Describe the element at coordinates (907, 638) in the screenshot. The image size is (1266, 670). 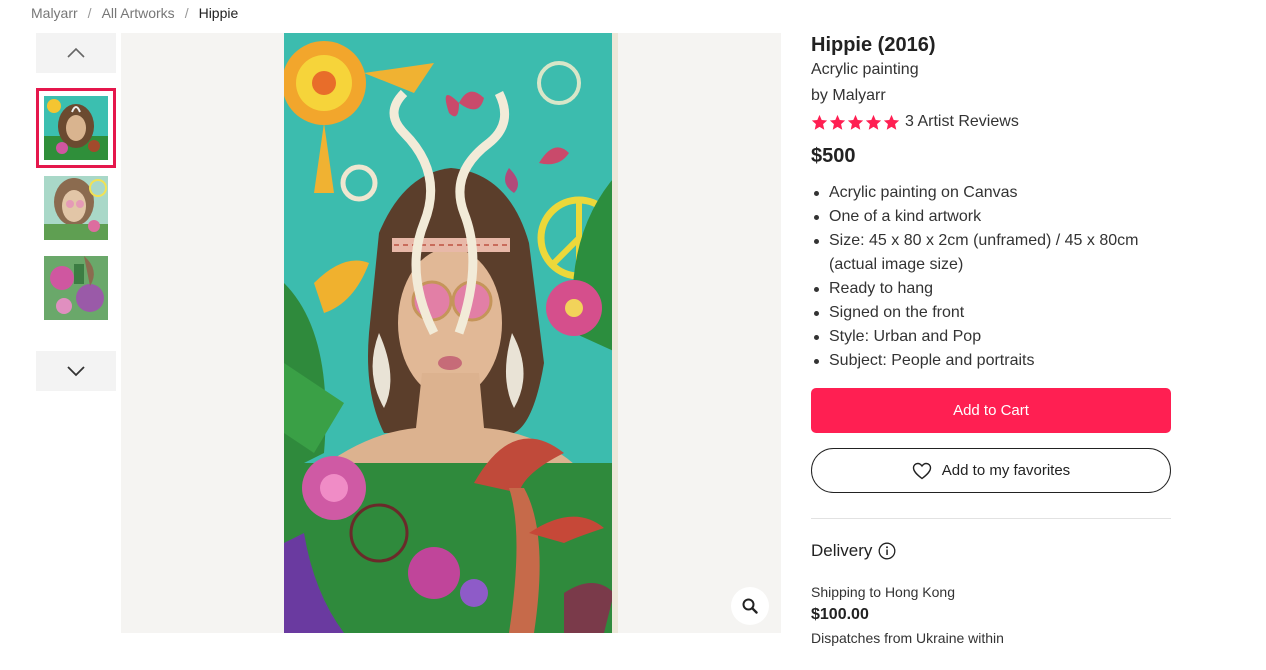
I see `dispatch-info: Dispatches from Ukraine within` at that location.